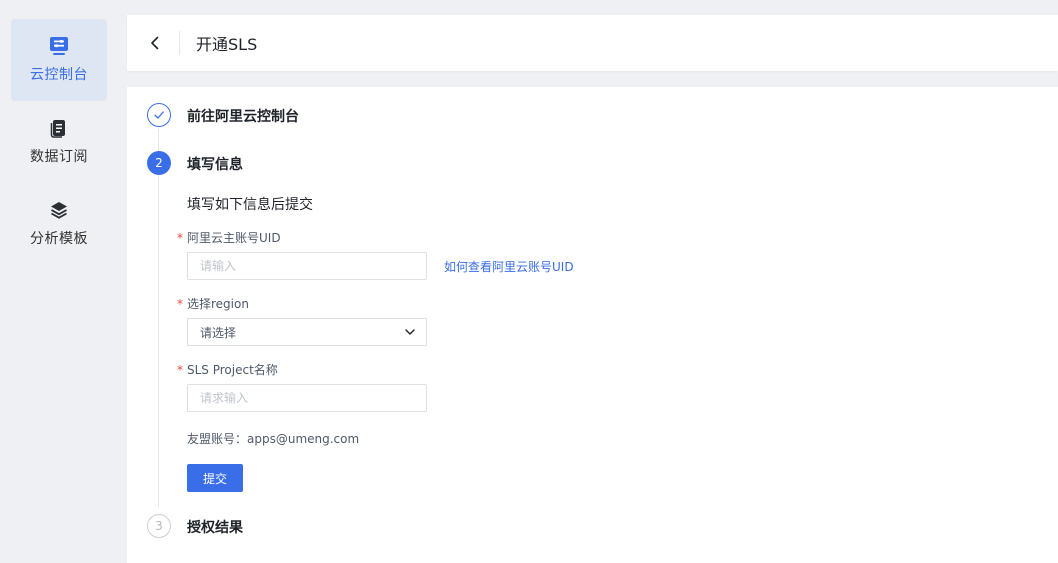 The width and height of the screenshot is (1058, 563). What do you see at coordinates (232, 370) in the screenshot?
I see `project-label-text: SLS Project名称` at bounding box center [232, 370].